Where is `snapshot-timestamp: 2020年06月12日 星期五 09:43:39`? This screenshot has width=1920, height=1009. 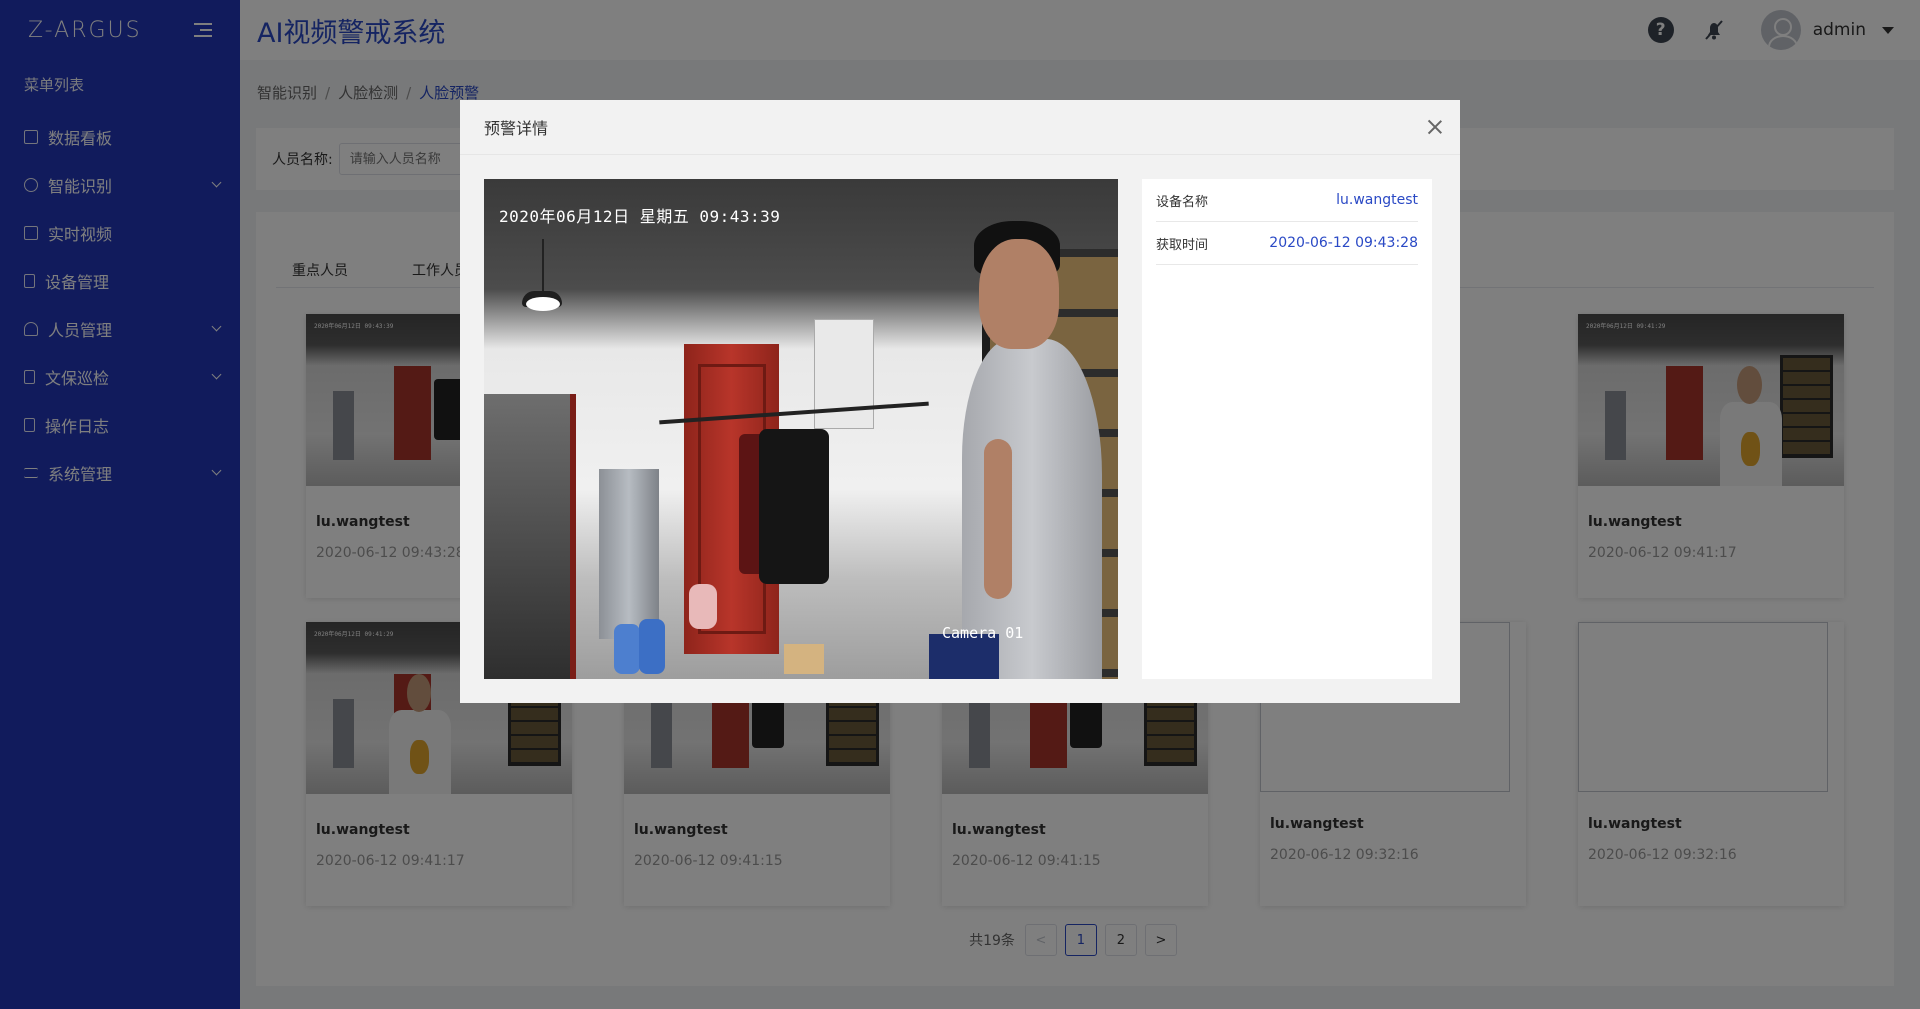
snapshot-timestamp: 2020年06月12日 星期五 09:43:39 is located at coordinates (640, 216).